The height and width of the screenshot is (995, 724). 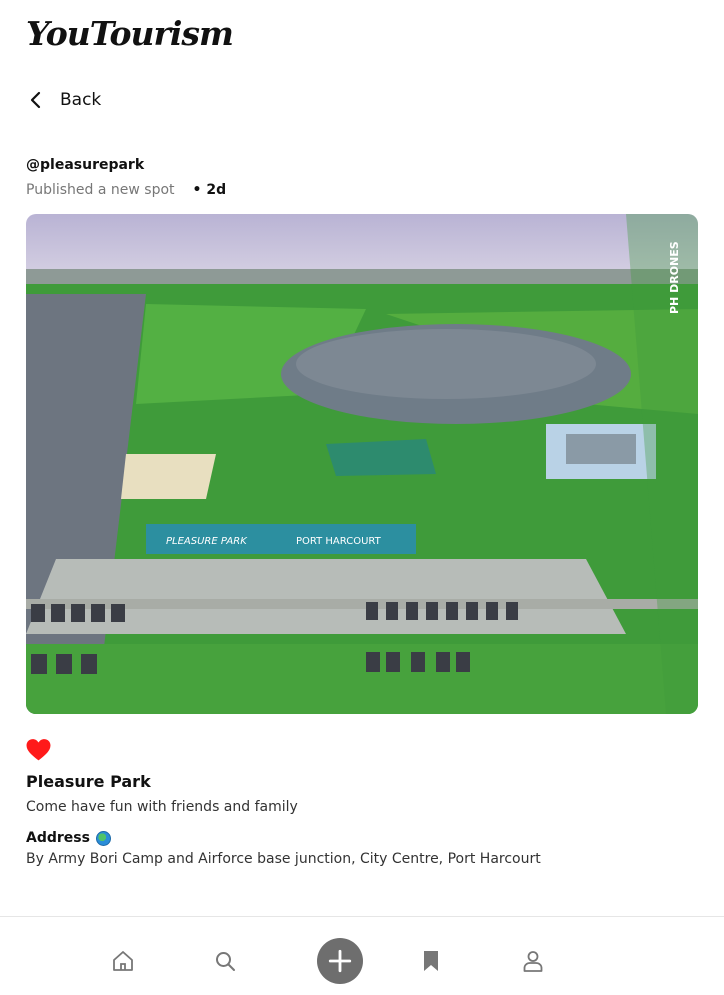 I want to click on plus-icon, so click(x=340, y=961).